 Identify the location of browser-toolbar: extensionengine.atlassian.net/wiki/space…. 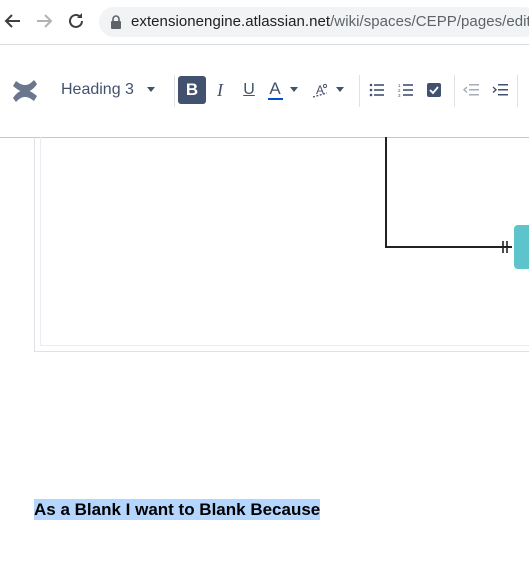
(264, 22).